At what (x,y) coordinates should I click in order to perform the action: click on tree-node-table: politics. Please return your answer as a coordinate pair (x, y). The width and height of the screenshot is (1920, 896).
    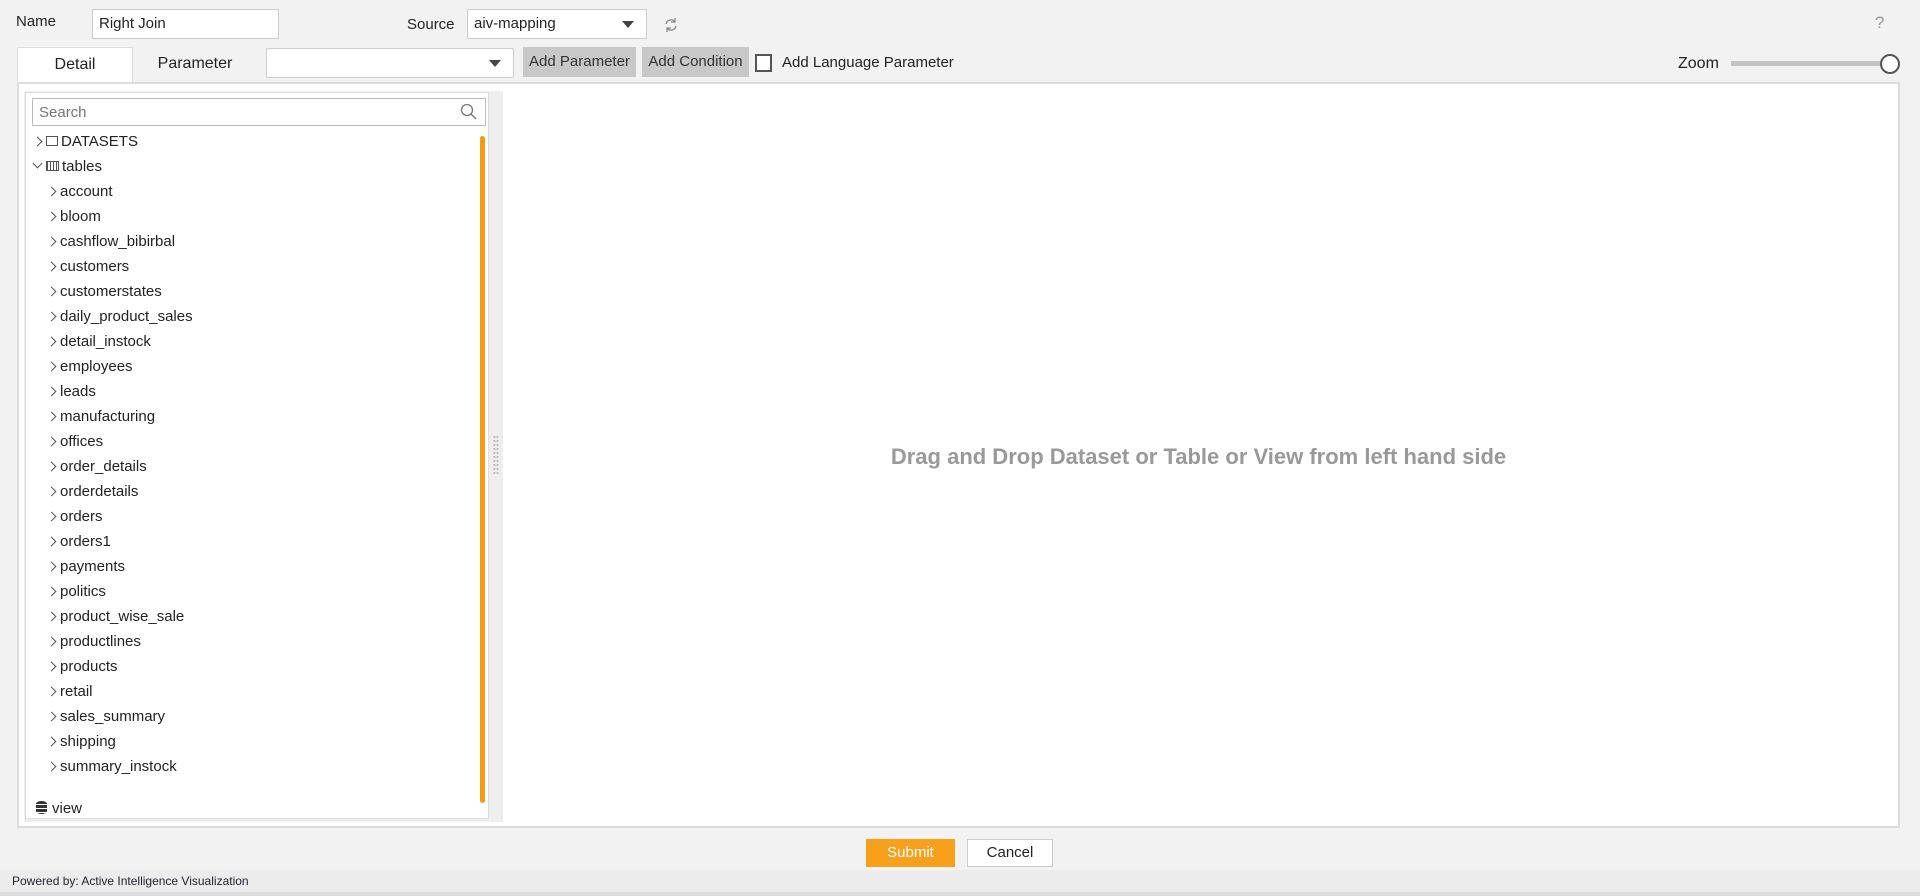
    Looking at the image, I should click on (76, 592).